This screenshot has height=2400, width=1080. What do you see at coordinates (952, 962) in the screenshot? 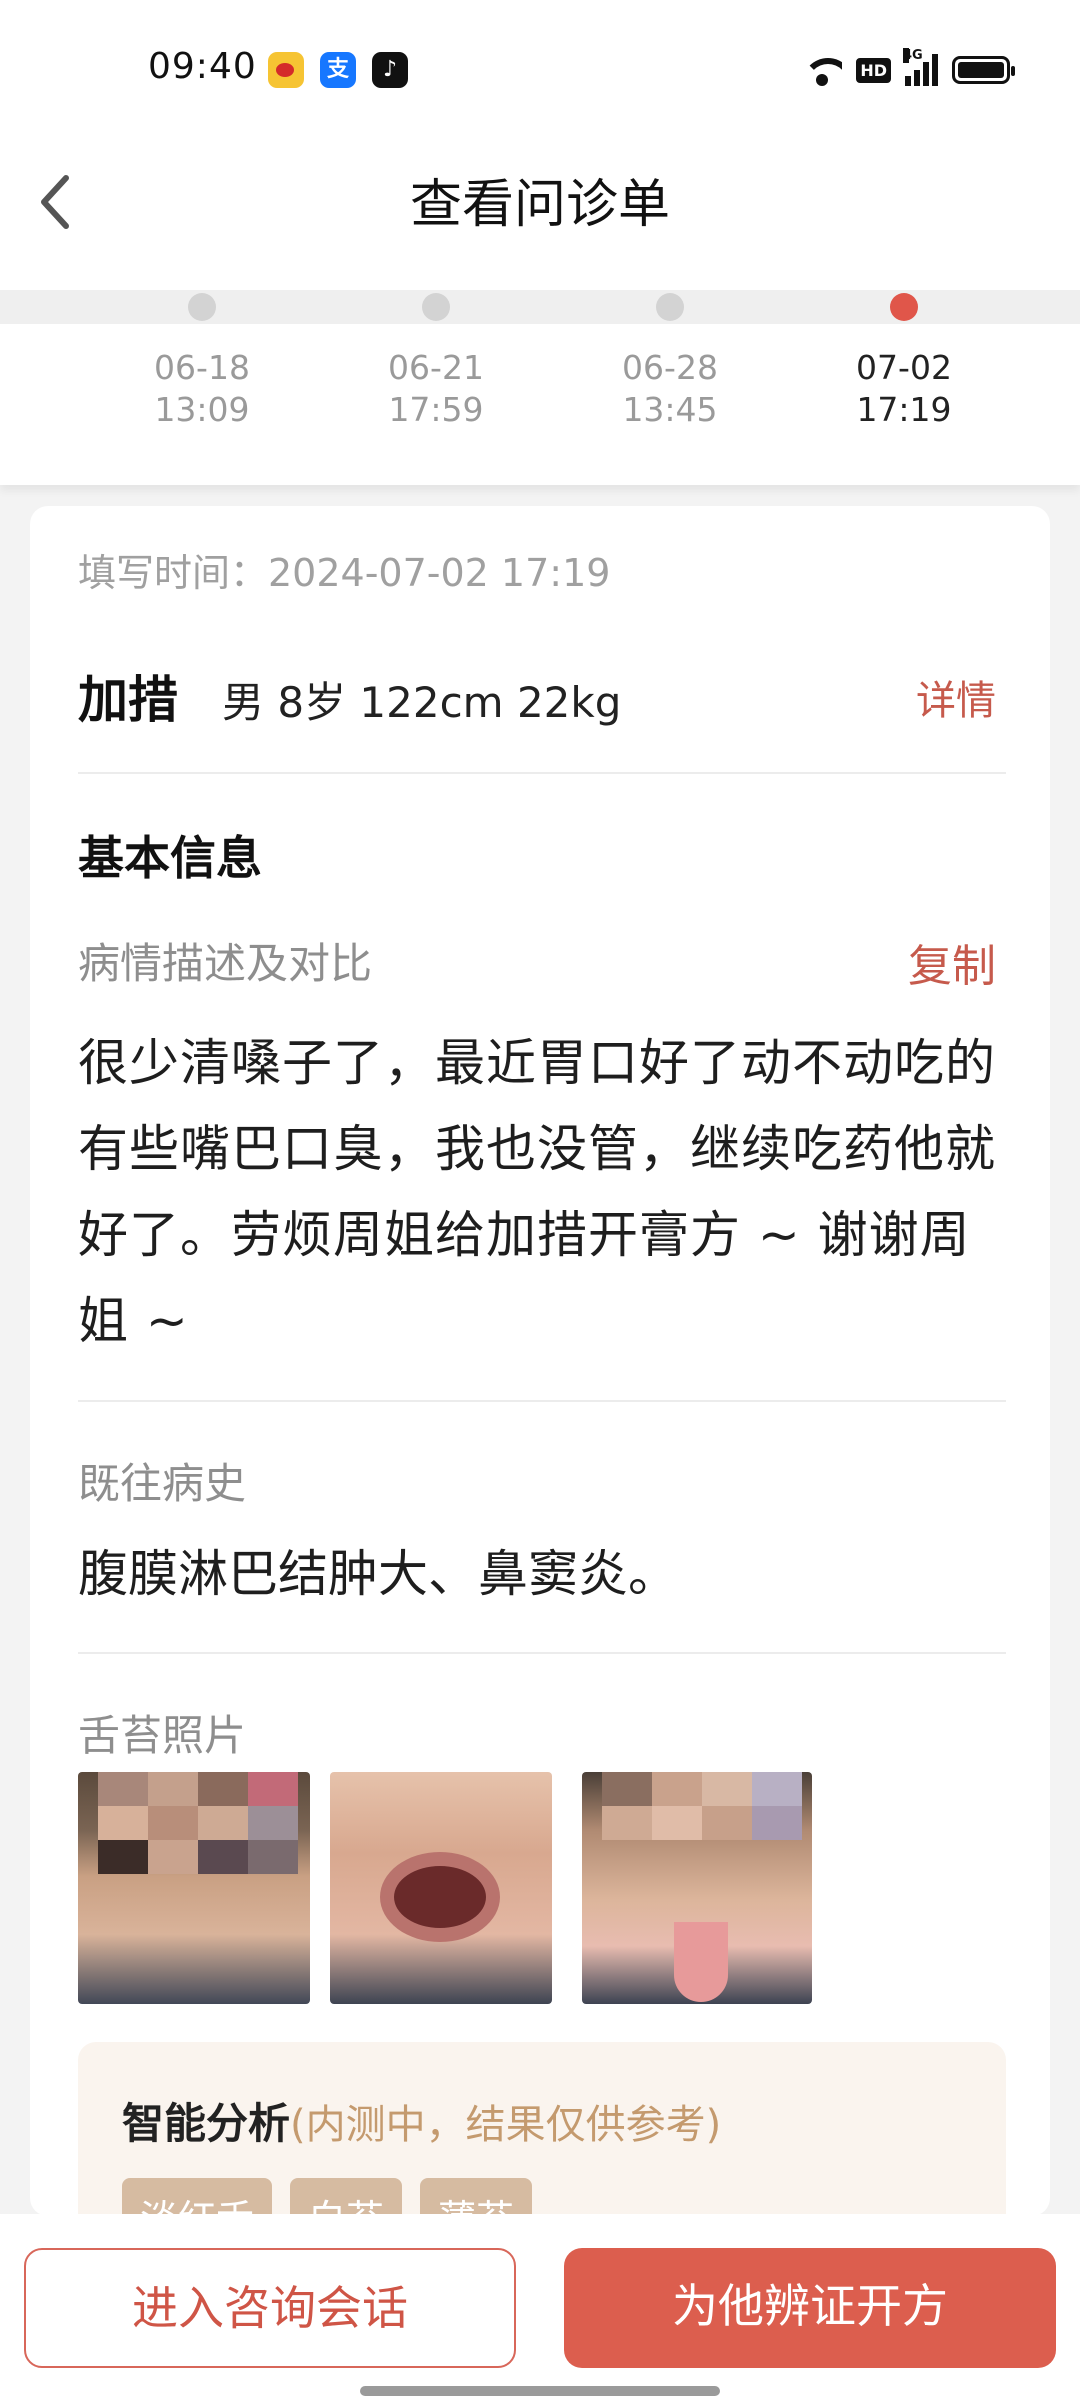
I see `copy-button: 复制` at bounding box center [952, 962].